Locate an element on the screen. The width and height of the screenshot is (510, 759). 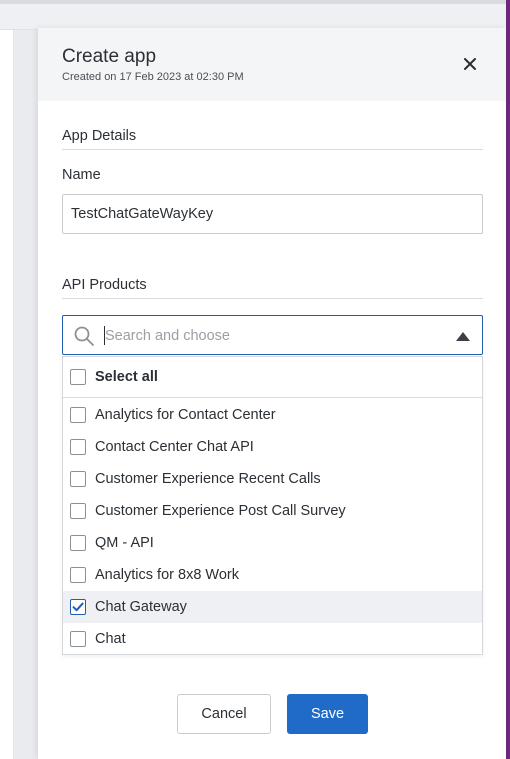
checkmark-icon is located at coordinates (78, 607).